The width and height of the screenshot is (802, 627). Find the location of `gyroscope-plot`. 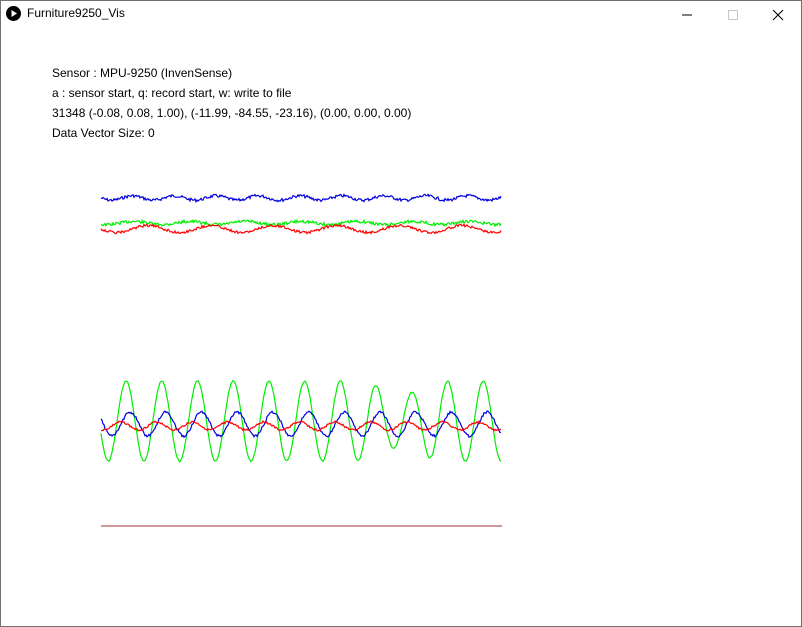

gyroscope-plot is located at coordinates (301, 421).